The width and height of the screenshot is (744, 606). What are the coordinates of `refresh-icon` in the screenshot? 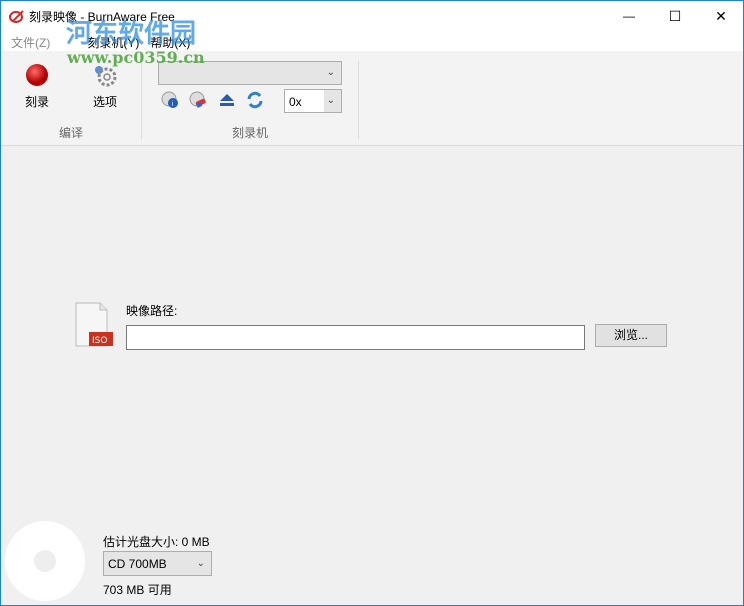 It's located at (255, 100).